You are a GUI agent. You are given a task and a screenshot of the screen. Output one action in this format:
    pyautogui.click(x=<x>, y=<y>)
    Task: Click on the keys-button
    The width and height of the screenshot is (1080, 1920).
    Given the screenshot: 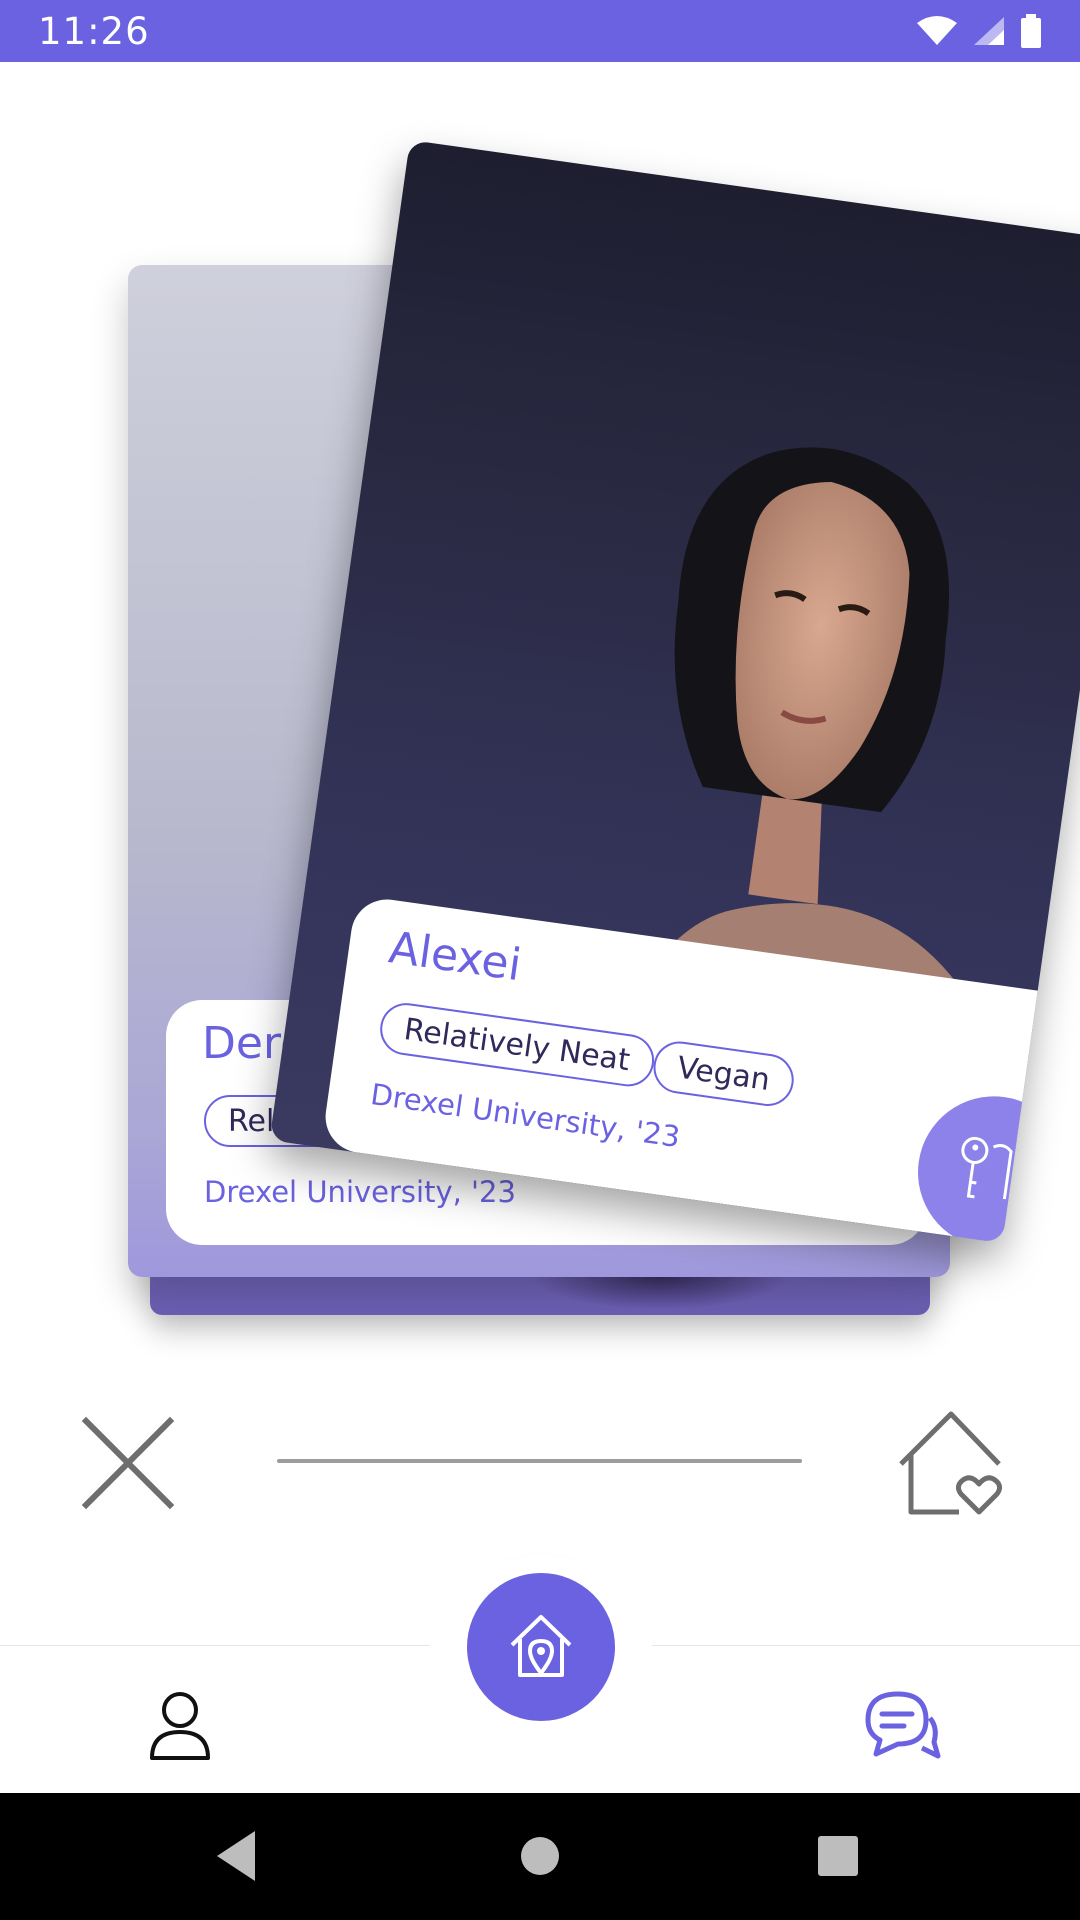 What is the action you would take?
    pyautogui.click(x=994, y=1165)
    